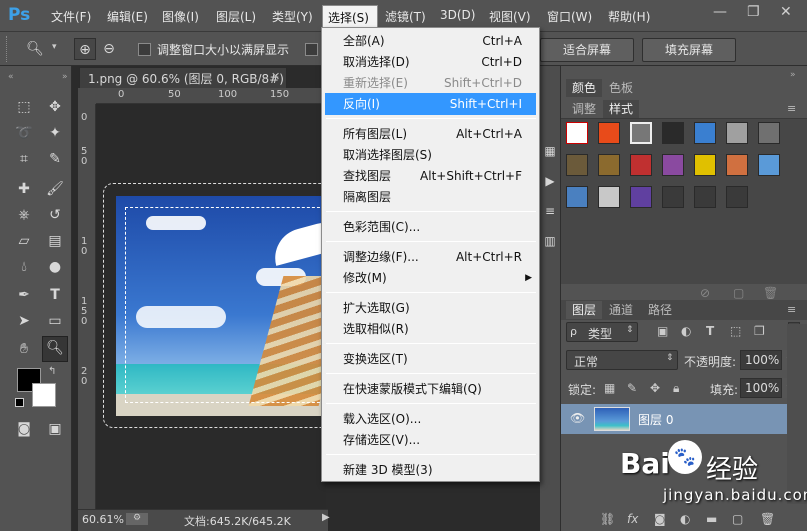 The image size is (807, 531). I want to click on type-tool-icon: T, so click(55, 295).